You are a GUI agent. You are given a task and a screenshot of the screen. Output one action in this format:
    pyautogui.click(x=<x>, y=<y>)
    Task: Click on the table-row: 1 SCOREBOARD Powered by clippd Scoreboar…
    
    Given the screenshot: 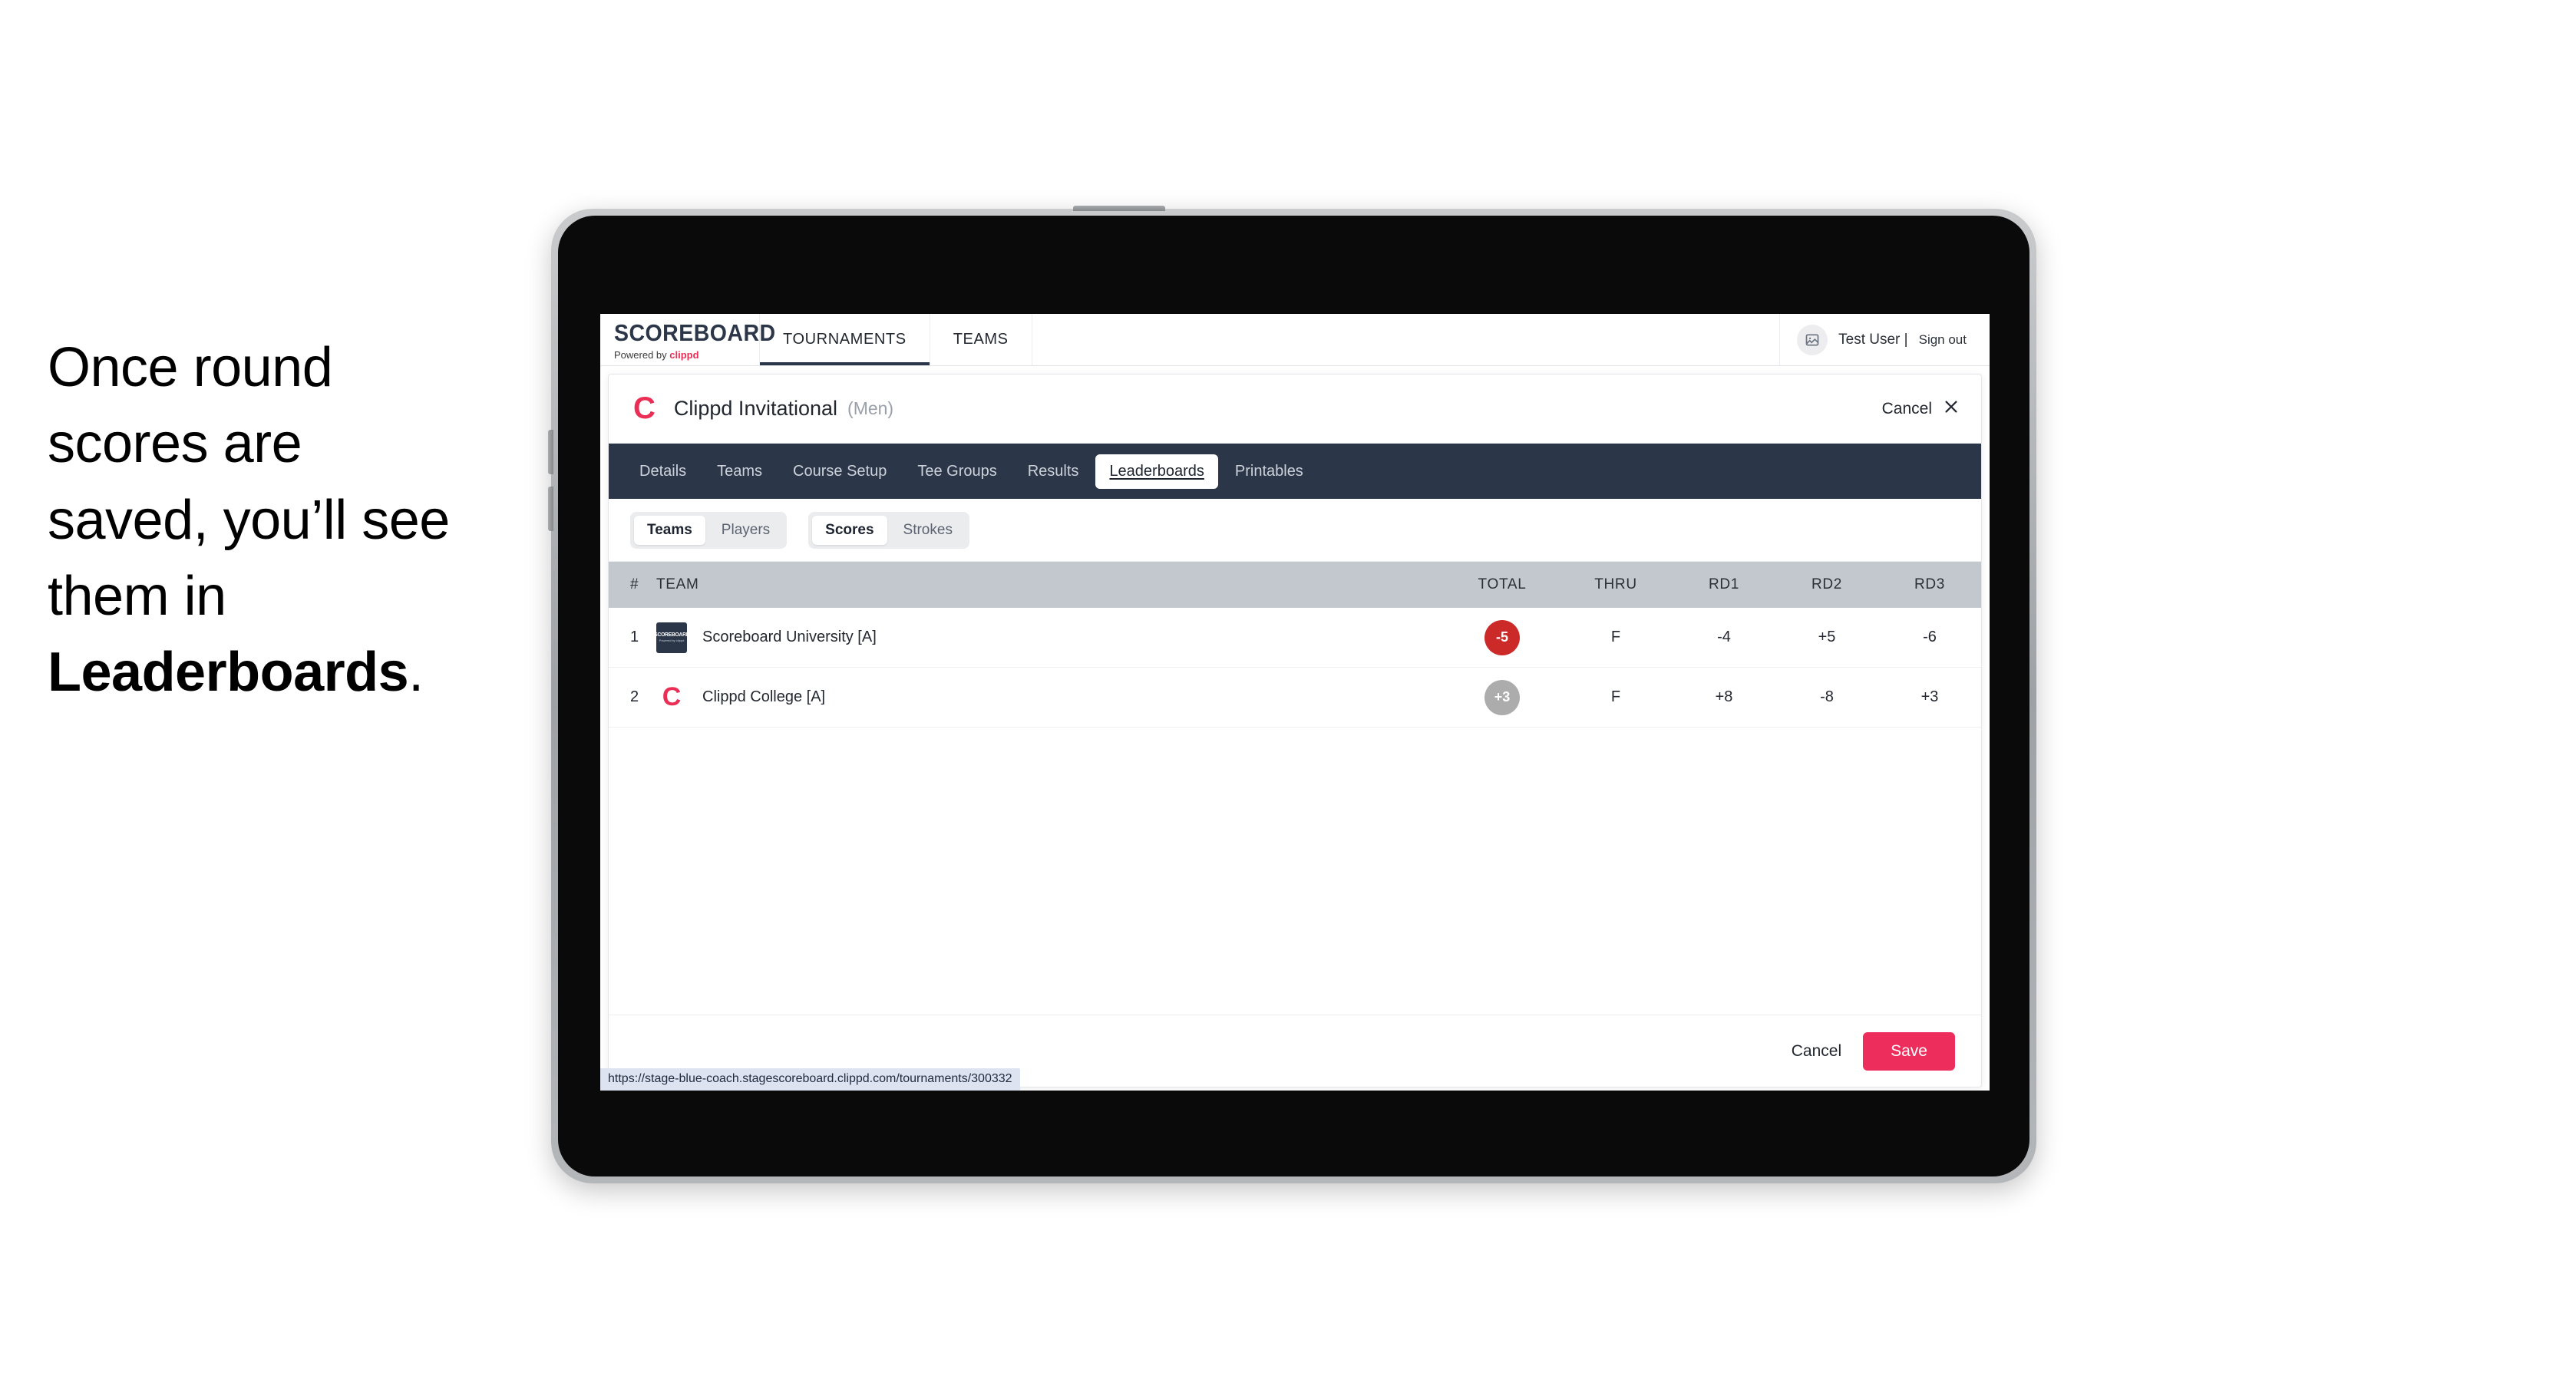 What is the action you would take?
    pyautogui.click(x=1295, y=638)
    